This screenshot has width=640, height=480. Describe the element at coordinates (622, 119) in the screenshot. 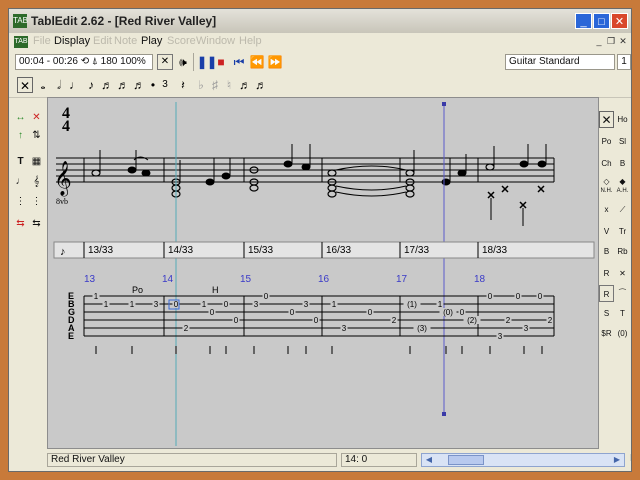

I see `hammer-on-button: Ho` at that location.